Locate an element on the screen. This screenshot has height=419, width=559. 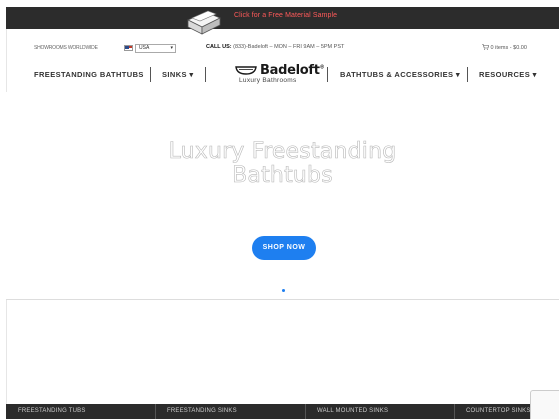
badeloft-logo: Badeloft® Luxury Bathrooms is located at coordinates (278, 75).